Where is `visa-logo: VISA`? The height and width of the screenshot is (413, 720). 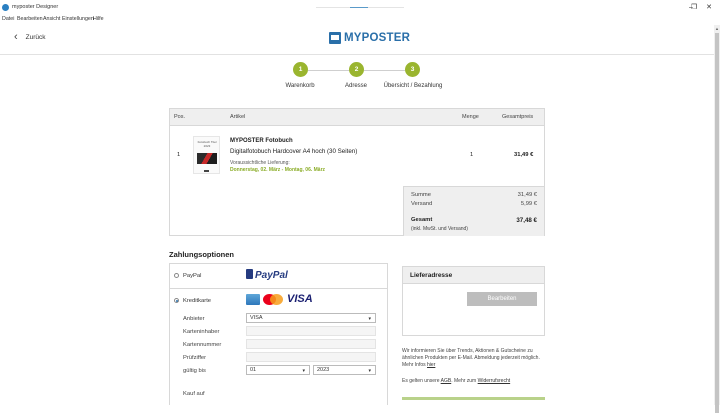
visa-logo: VISA is located at coordinates (300, 299).